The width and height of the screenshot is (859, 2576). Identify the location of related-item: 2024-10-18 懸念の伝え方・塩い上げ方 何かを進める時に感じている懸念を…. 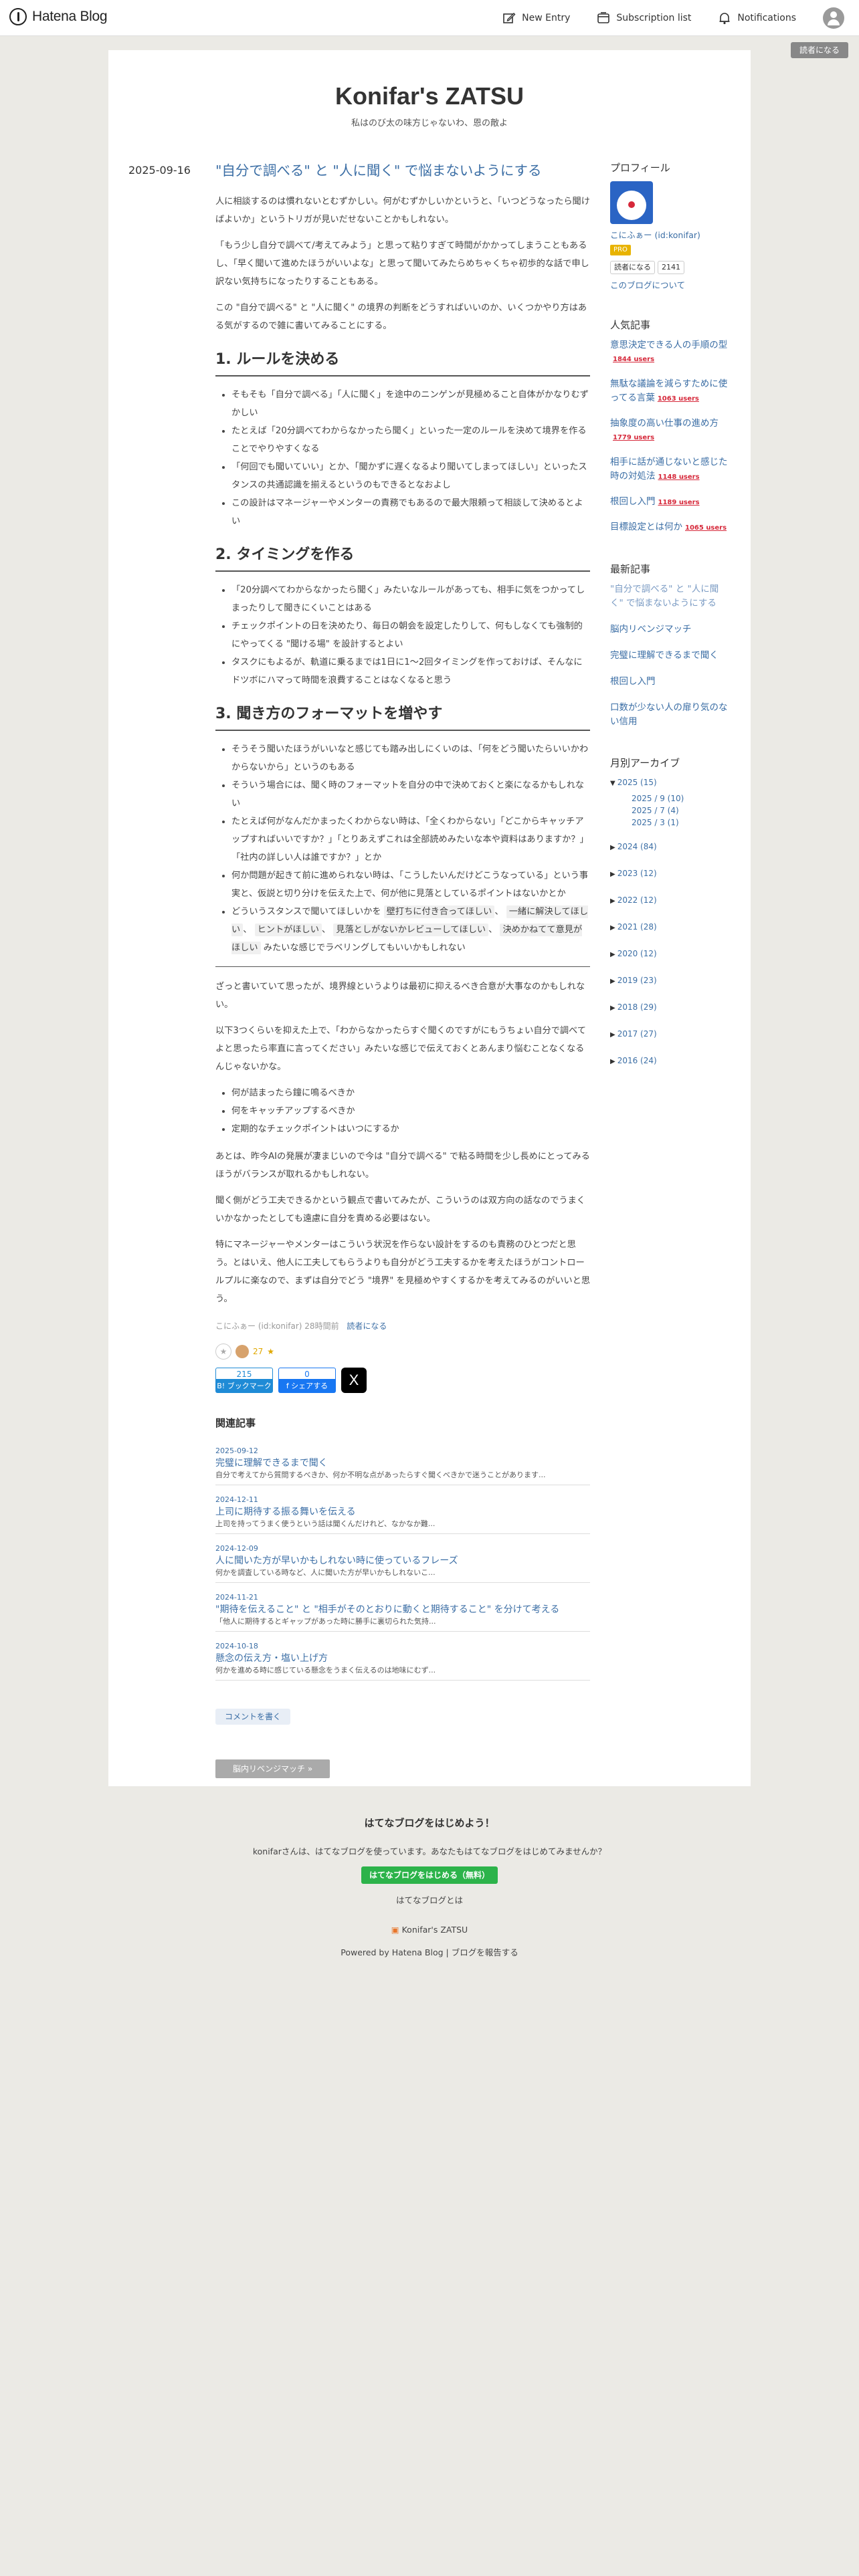
(402, 1659).